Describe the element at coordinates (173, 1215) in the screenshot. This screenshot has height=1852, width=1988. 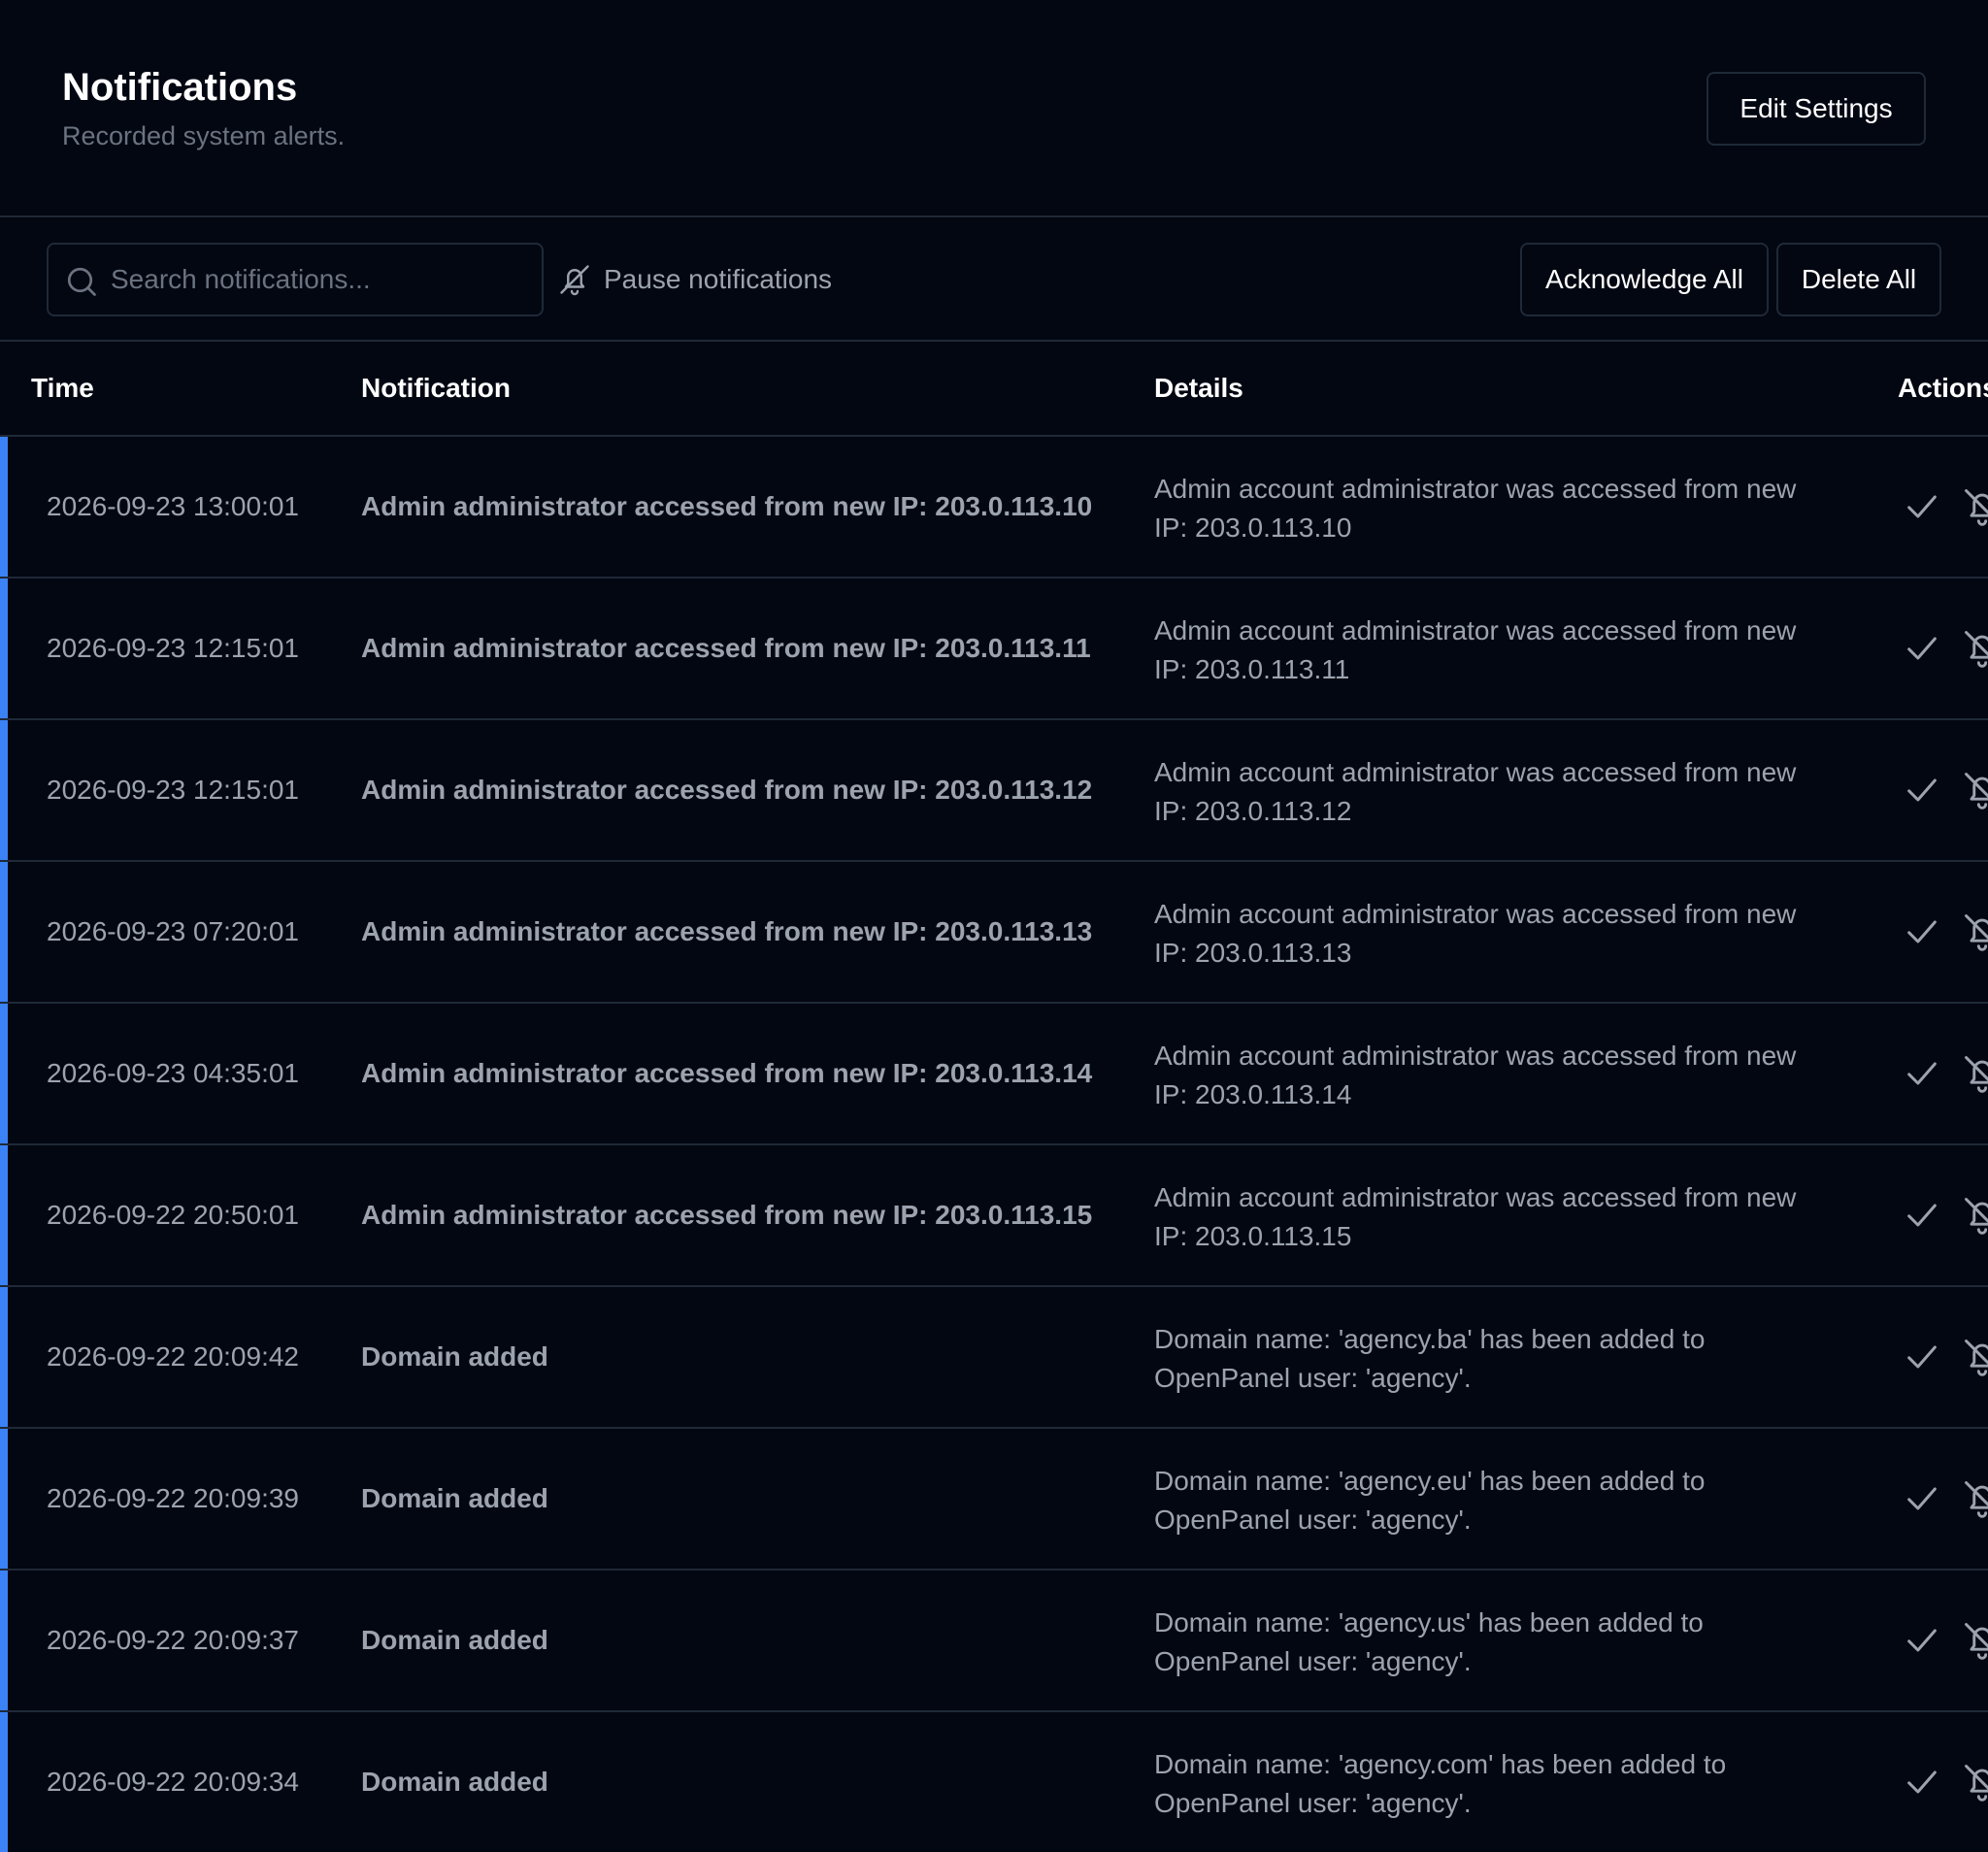
I see `row-time: 2026-09-22 20:50:01` at that location.